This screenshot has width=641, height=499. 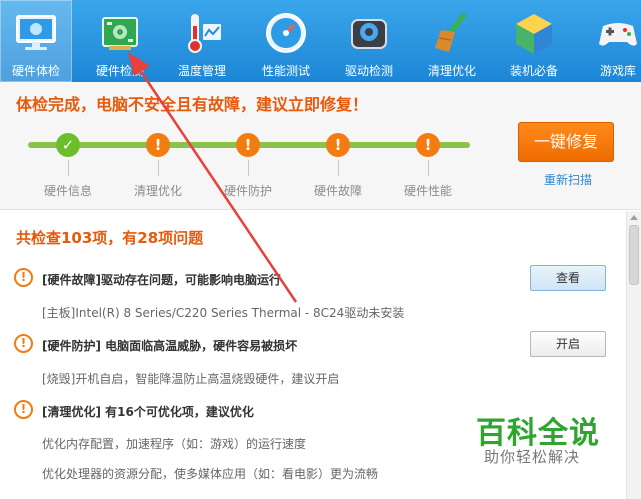 I want to click on issue-detail: 优化内存配置，加速程序（如：游戏）的运行速度, so click(x=174, y=444).